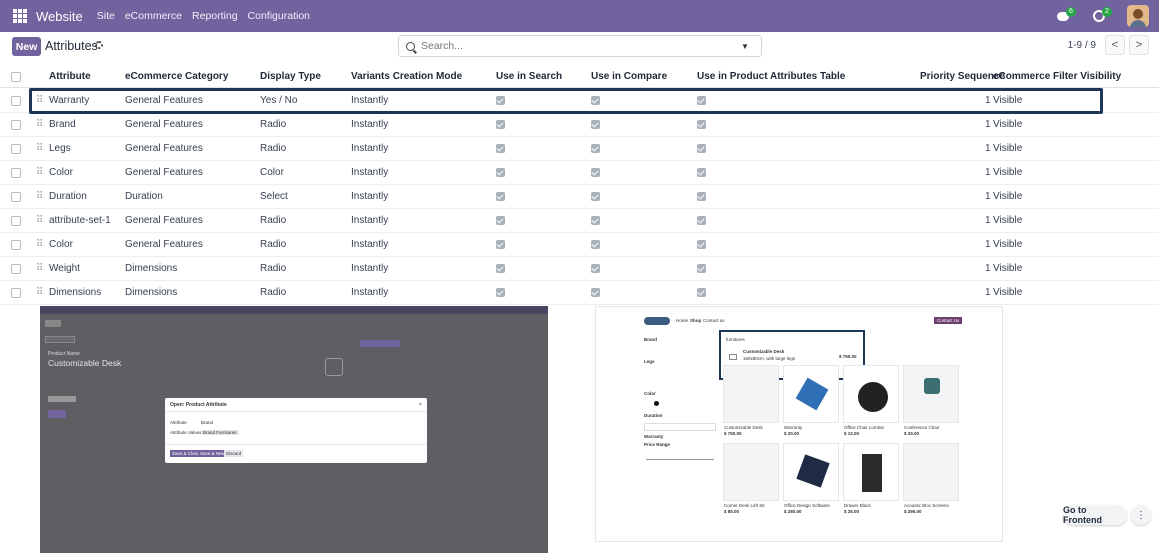  Describe the element at coordinates (420, 405) in the screenshot. I see `dialog-close-icon: ×` at that location.